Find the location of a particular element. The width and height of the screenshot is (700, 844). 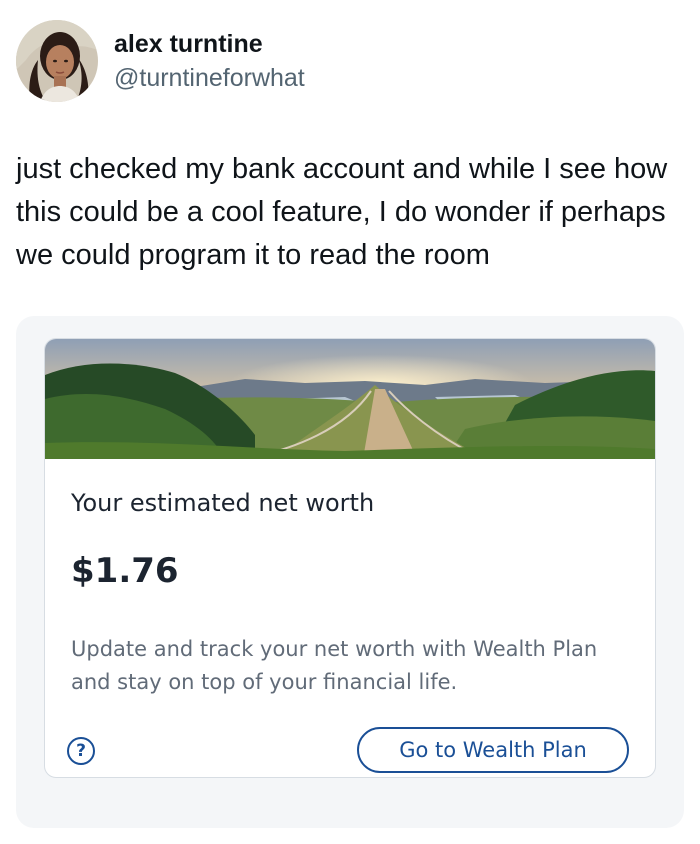

question-circle-icon: ? is located at coordinates (81, 751).